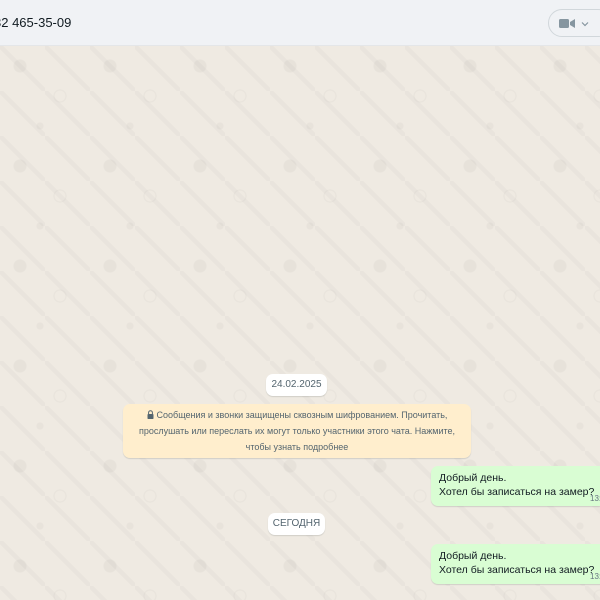 This screenshot has width=600, height=600. Describe the element at coordinates (300, 23) in the screenshot. I see `chat-header: 32 465-35-09` at that location.